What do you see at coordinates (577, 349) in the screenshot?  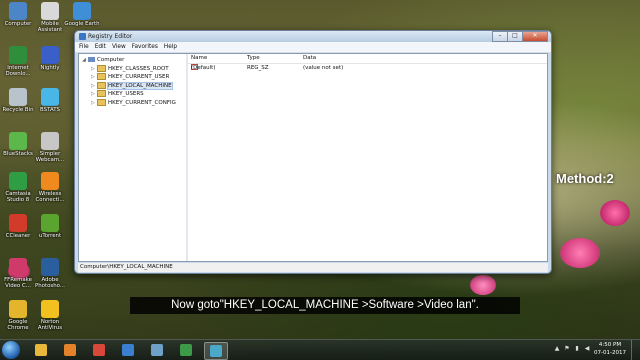 I see `network-icon: ▮` at bounding box center [577, 349].